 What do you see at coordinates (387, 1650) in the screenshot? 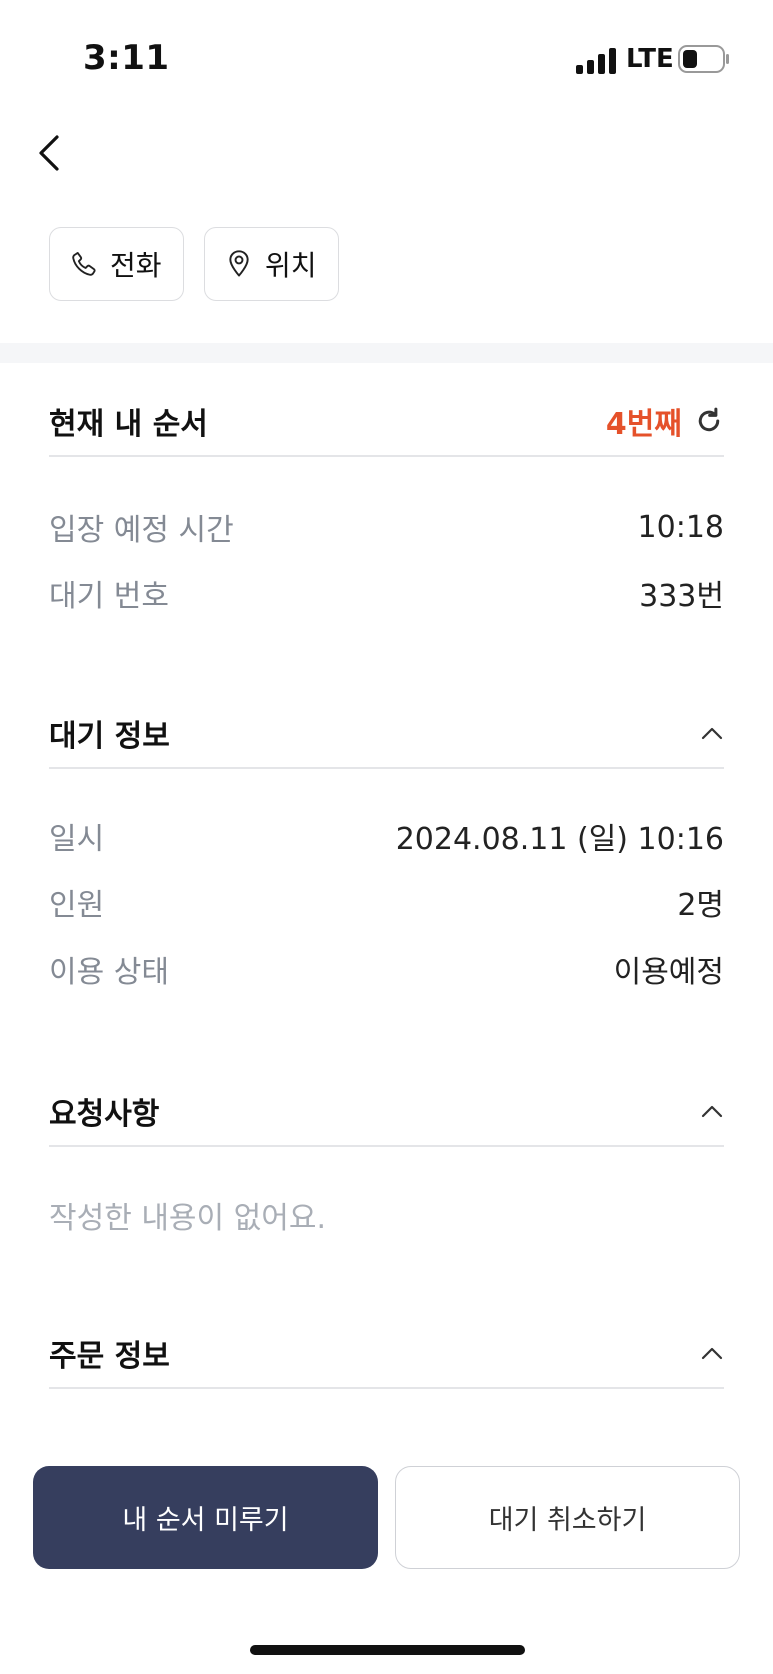
I see `home-indicator` at bounding box center [387, 1650].